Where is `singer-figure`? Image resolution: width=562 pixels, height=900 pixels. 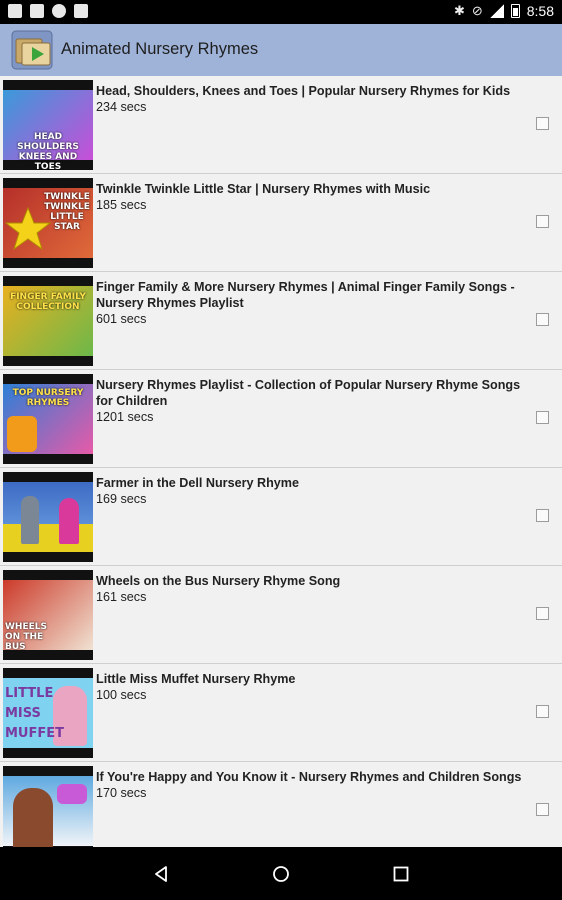
singer-figure is located at coordinates (33, 817).